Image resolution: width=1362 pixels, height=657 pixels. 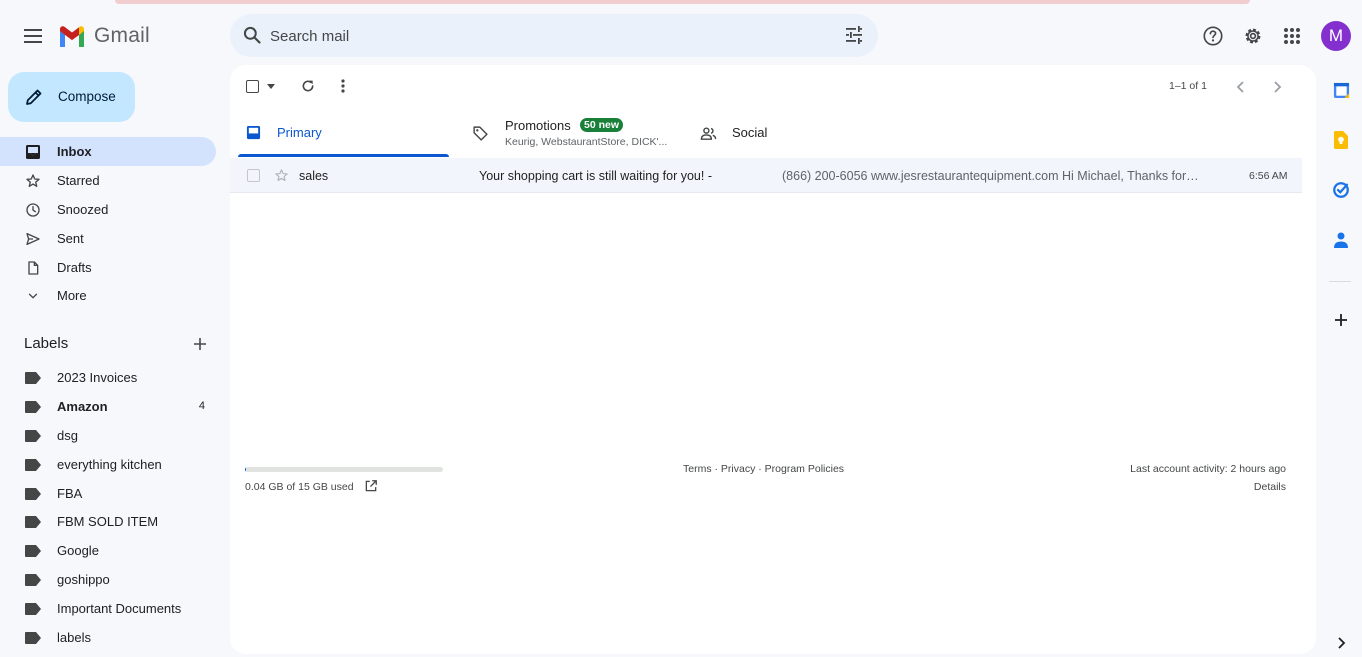 I want to click on compose-label: Compose, so click(x=87, y=96).